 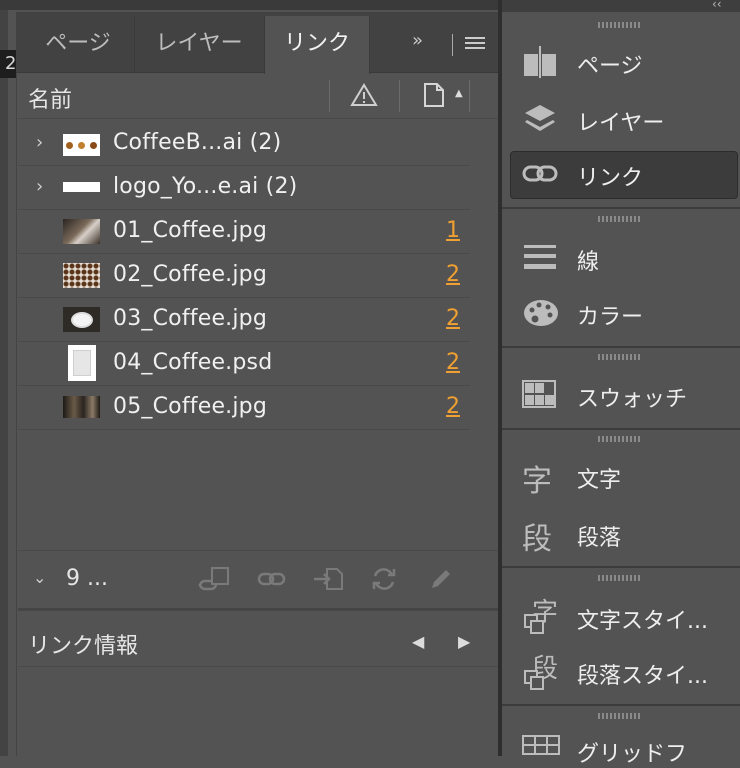 I want to click on link-file-name: CoffeeB...ai (2), so click(x=197, y=142).